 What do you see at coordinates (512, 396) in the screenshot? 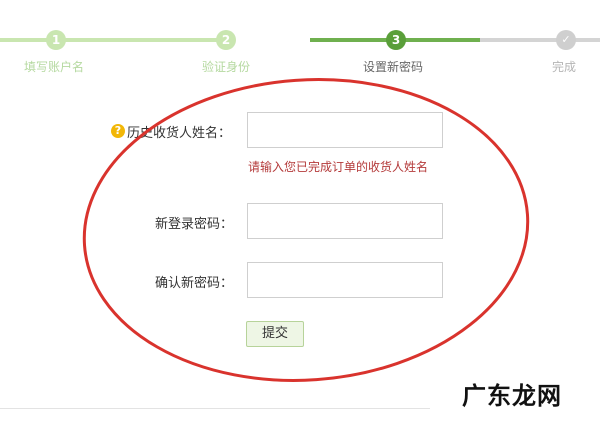
I see `watermark: 广东龙网` at bounding box center [512, 396].